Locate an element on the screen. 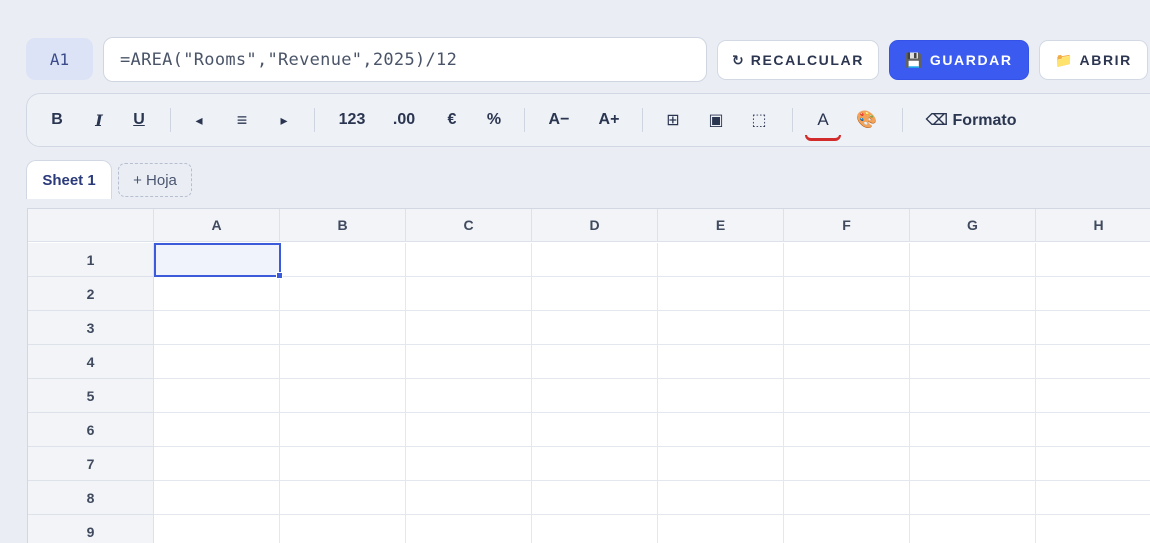 The image size is (1150, 543). align-left-button: ◂ is located at coordinates (199, 120).